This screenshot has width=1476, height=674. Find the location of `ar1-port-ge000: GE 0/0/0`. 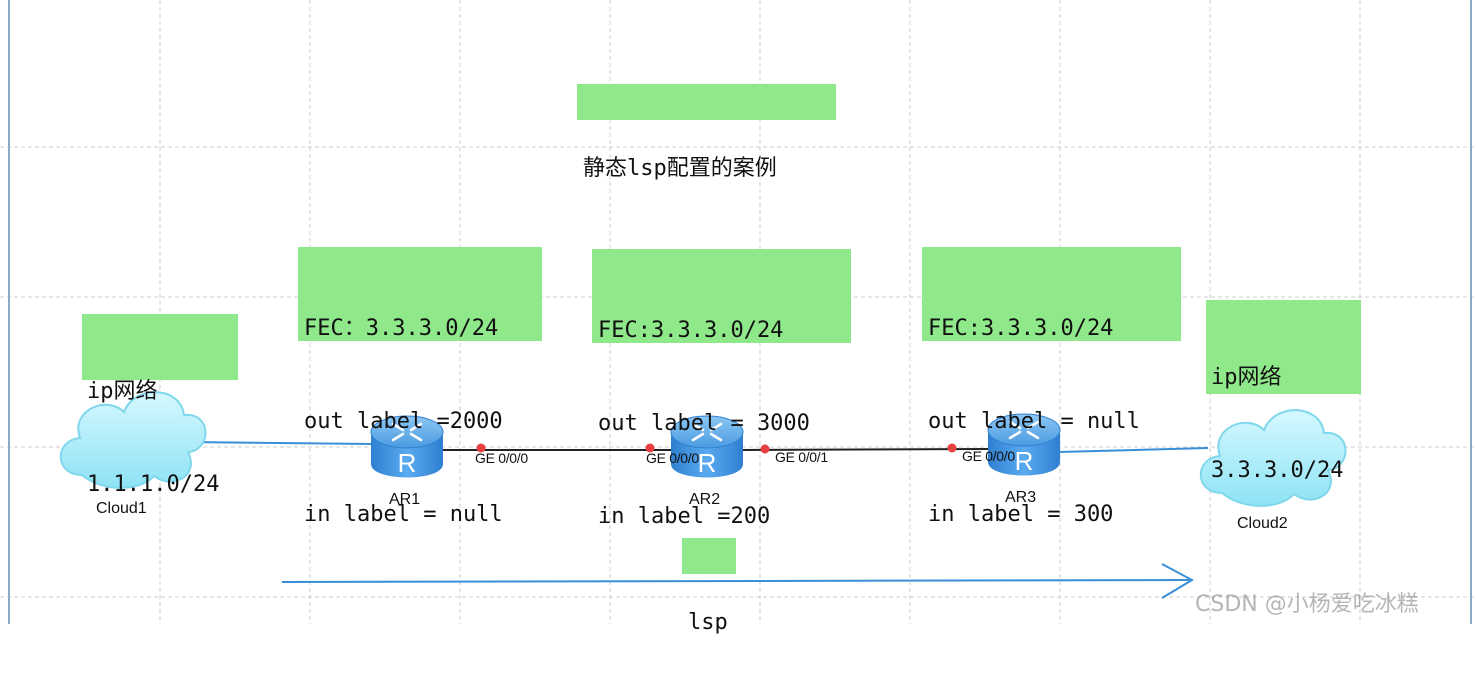

ar1-port-ge000: GE 0/0/0 is located at coordinates (501, 458).